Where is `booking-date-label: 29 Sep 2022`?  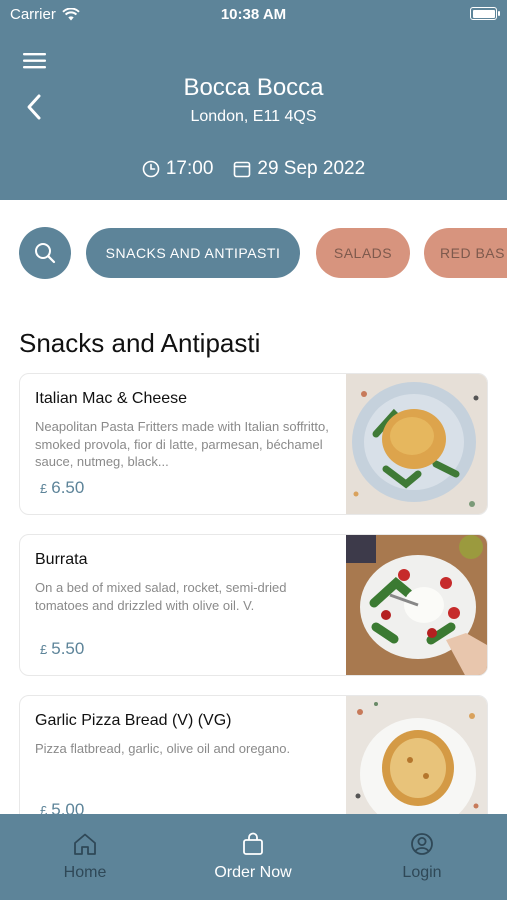
booking-date-label: 29 Sep 2022 is located at coordinates (311, 168).